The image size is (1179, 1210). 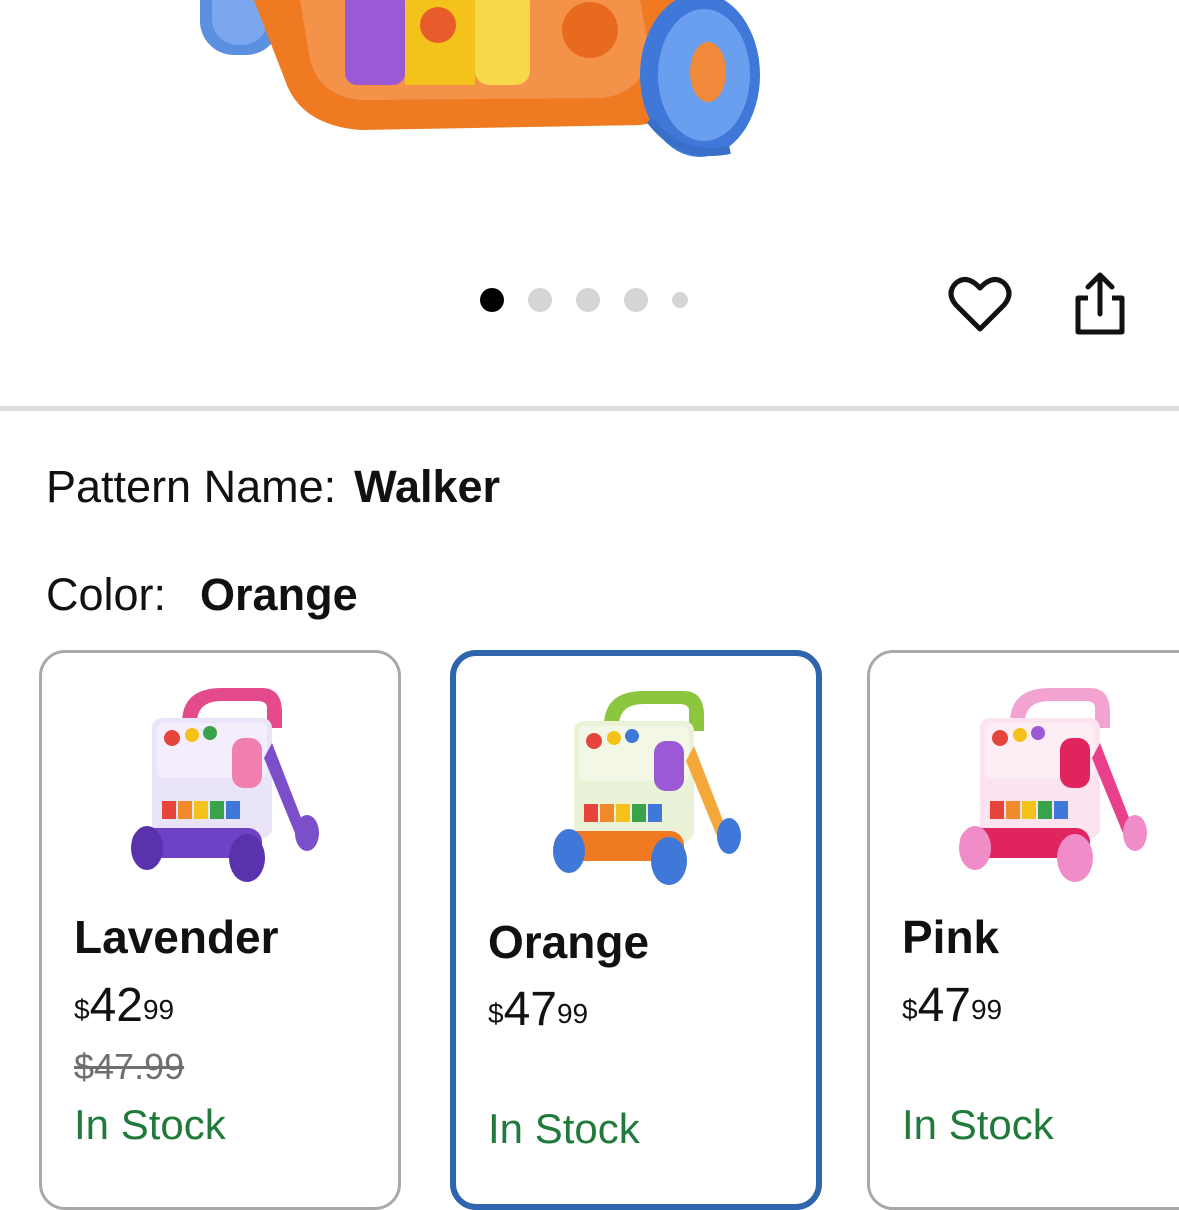 I want to click on section-divider, so click(x=589, y=408).